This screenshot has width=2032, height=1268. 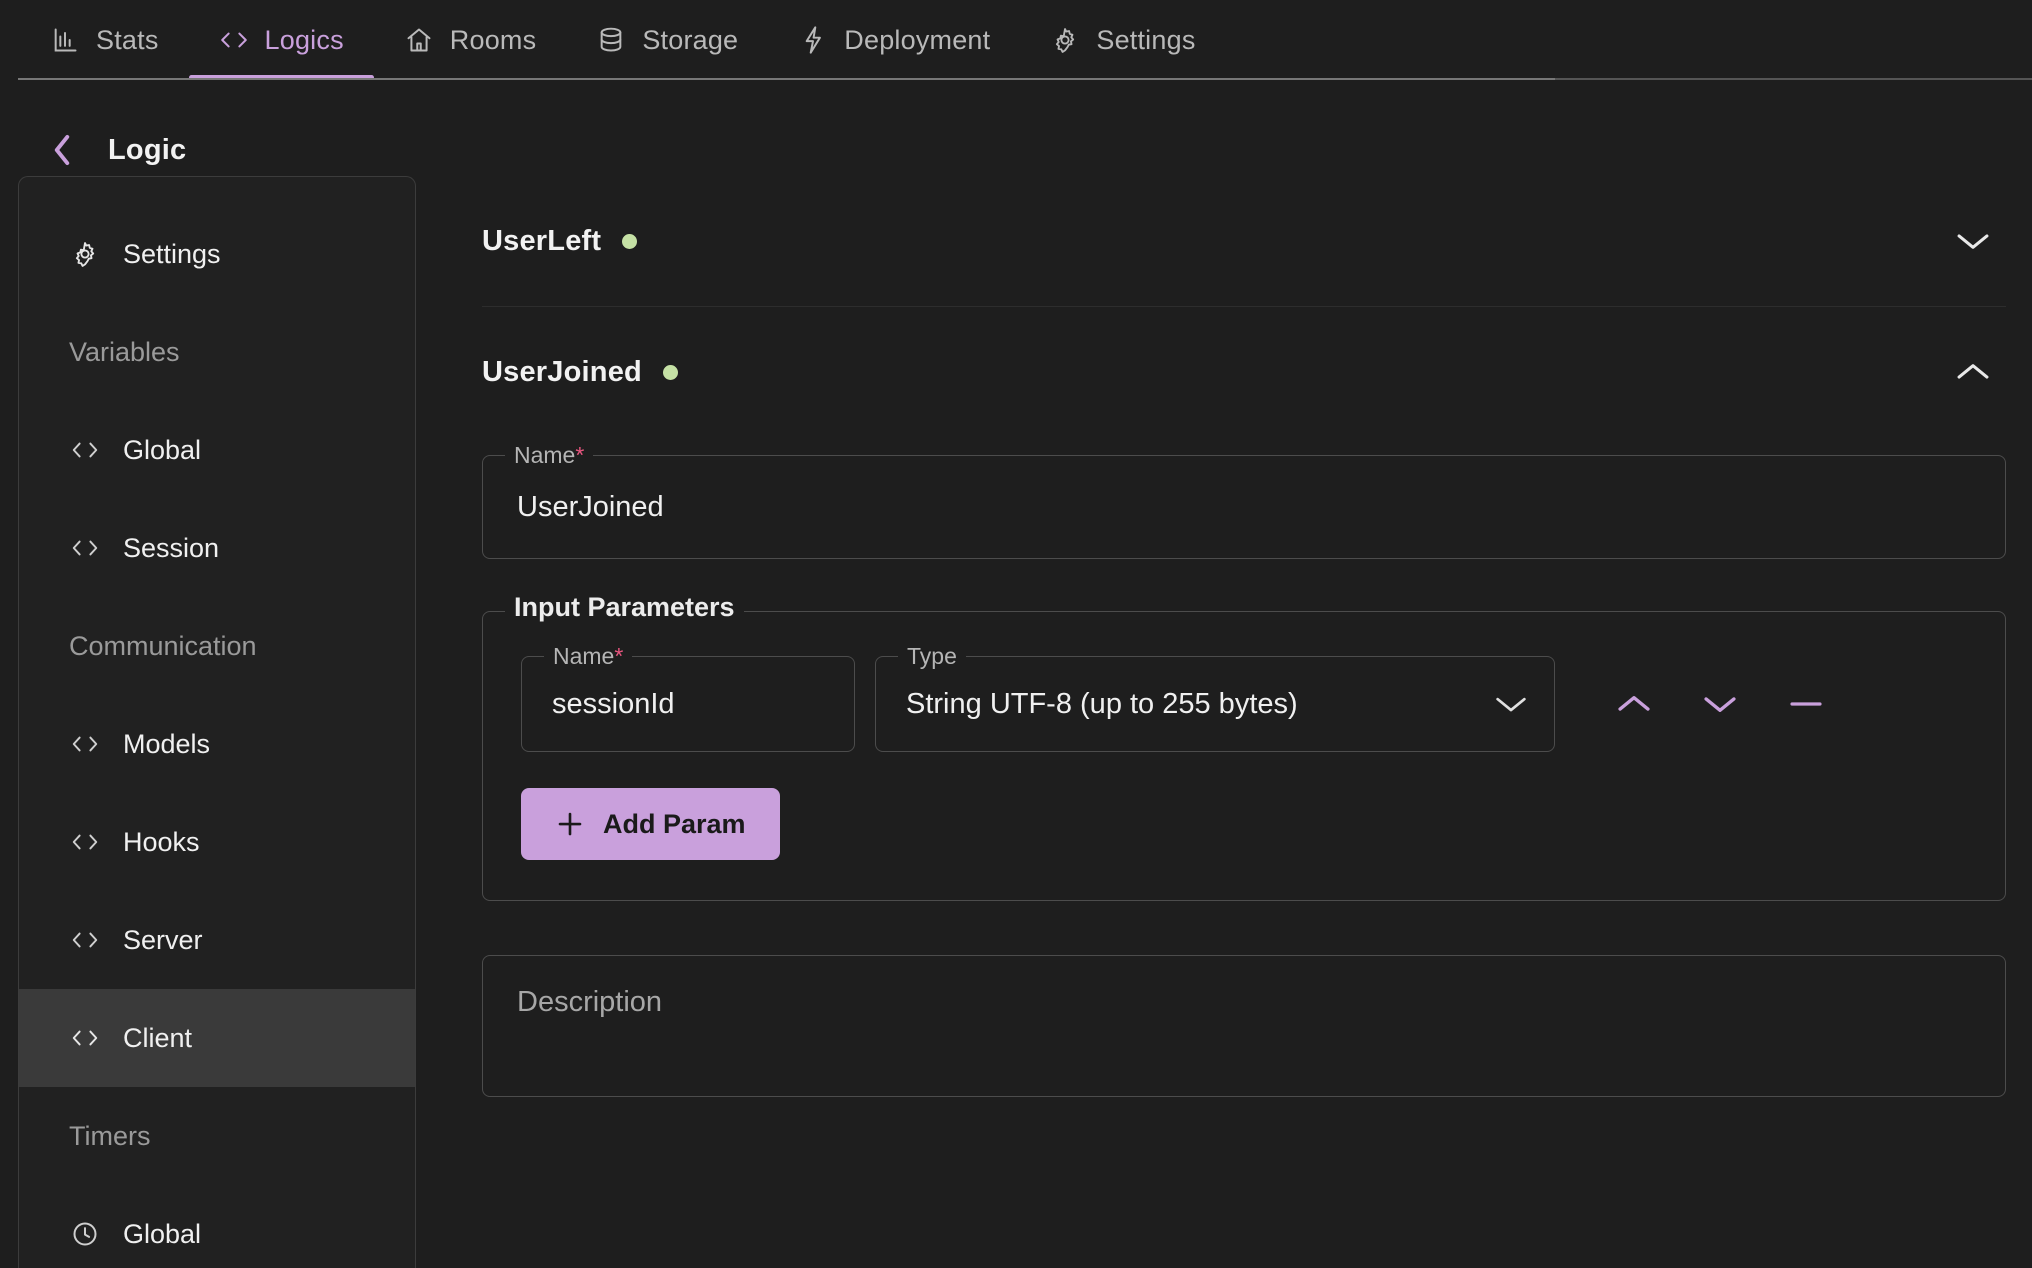 I want to click on param-name-label: Name, so click(x=584, y=656).